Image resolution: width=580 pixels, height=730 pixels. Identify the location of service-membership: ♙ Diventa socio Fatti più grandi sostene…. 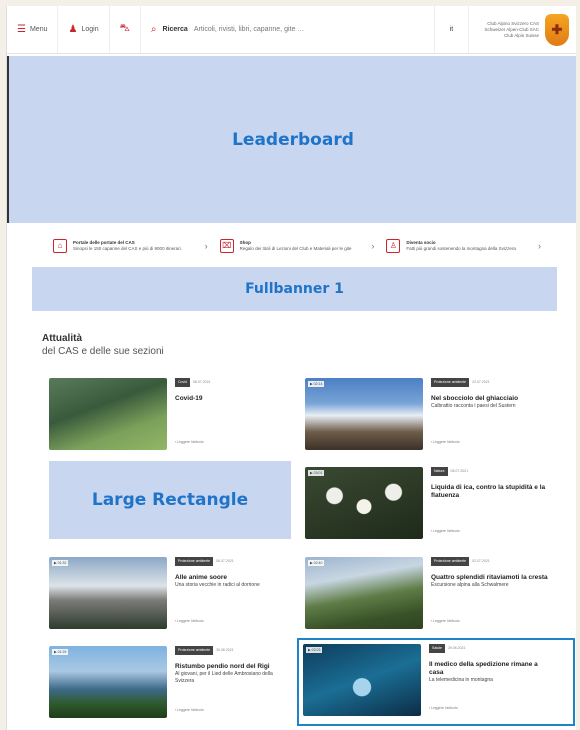
(463, 246).